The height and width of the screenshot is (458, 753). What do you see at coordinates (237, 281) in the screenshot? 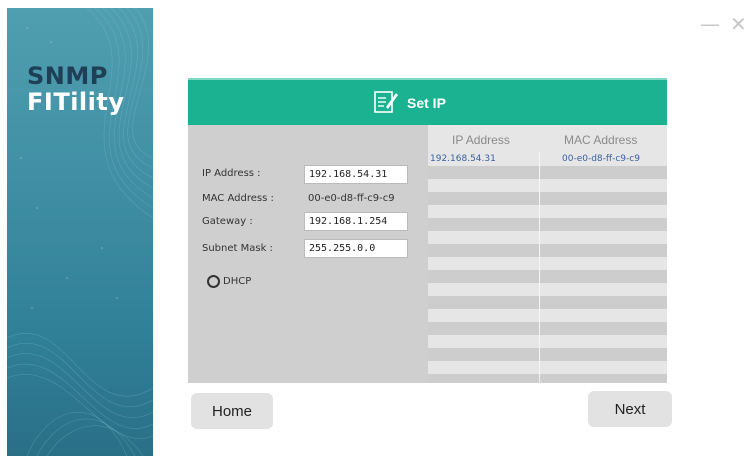
I see `dhcp-label: DHCP` at bounding box center [237, 281].